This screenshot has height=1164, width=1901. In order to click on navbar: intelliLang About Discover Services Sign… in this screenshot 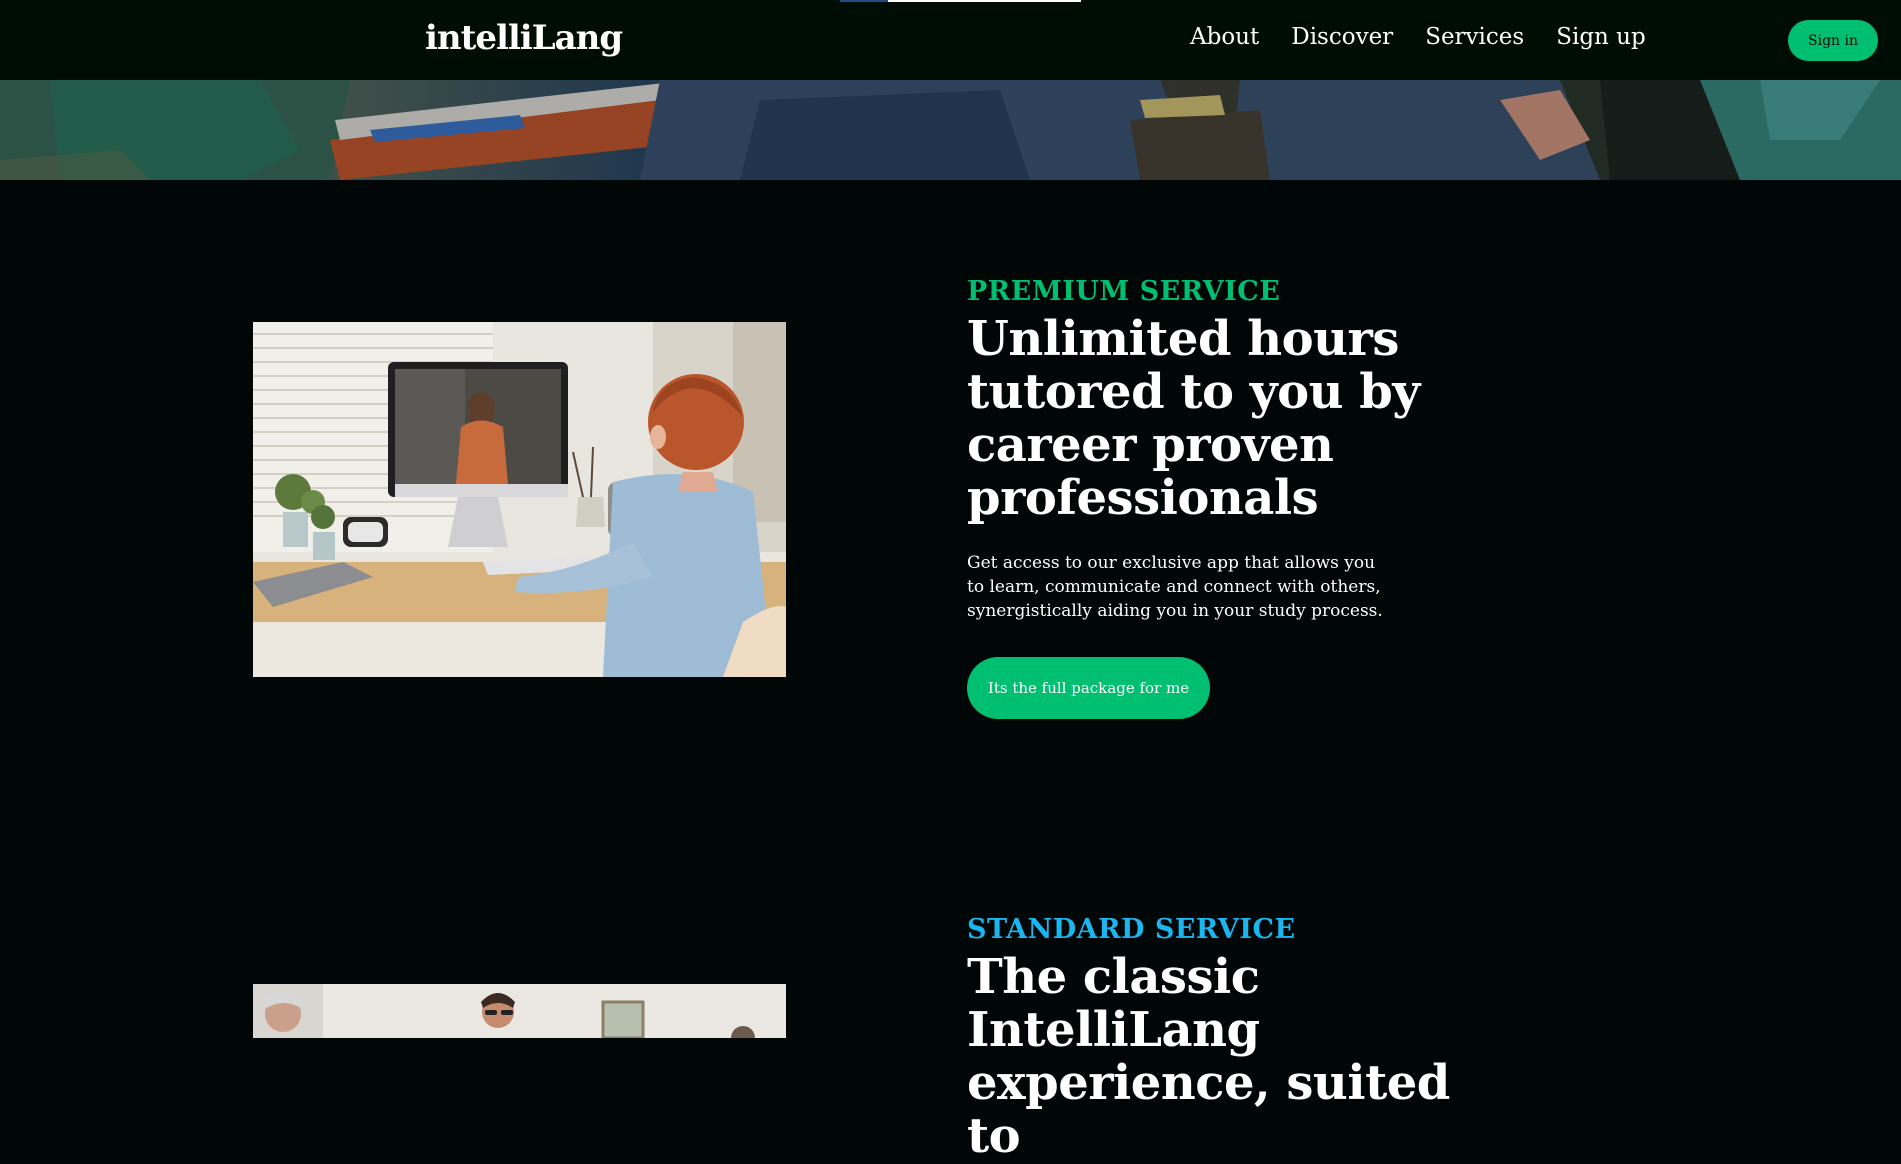, I will do `click(950, 40)`.